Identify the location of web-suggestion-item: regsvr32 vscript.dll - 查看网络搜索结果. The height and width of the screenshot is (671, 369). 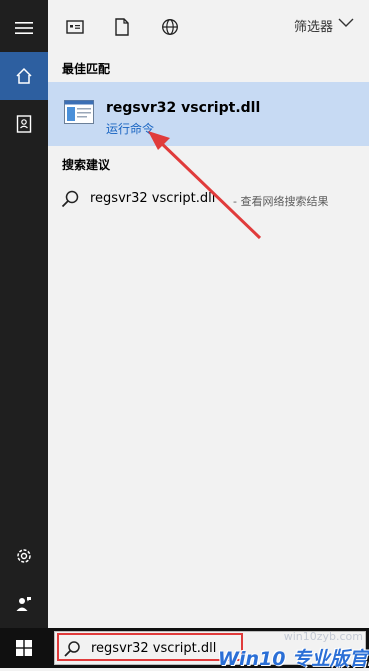
(208, 200).